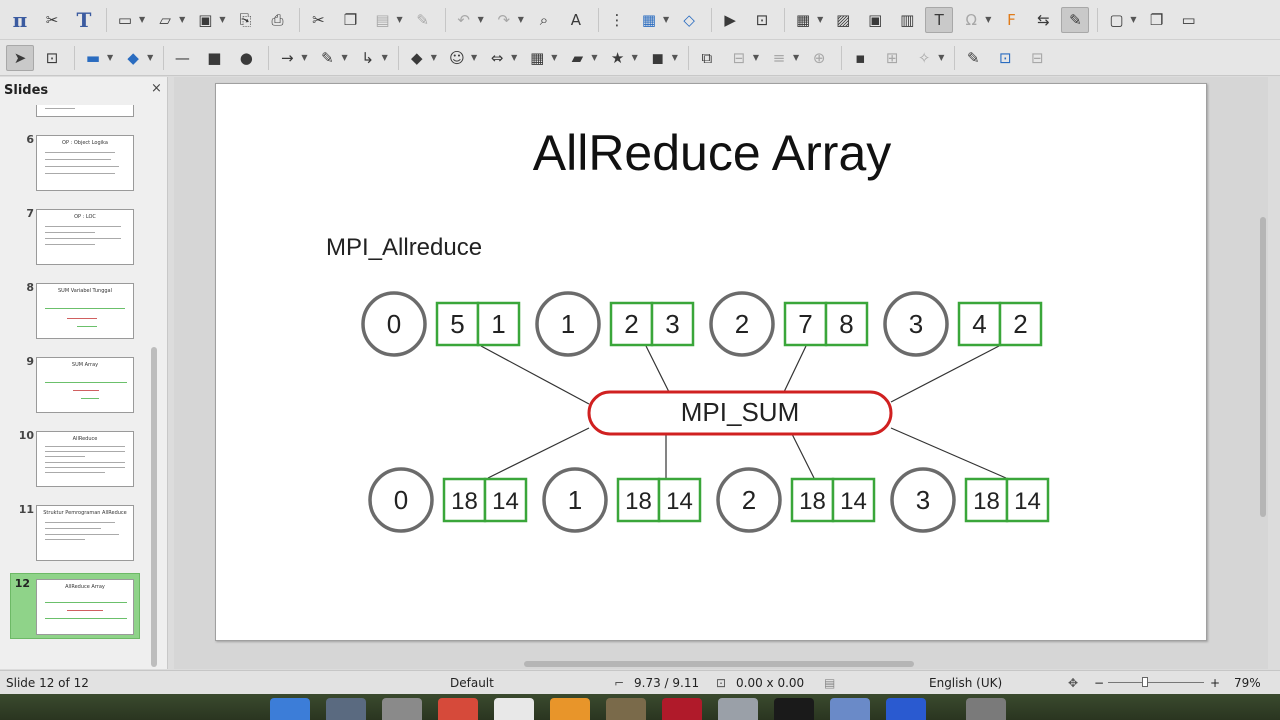  Describe the element at coordinates (497, 58) in the screenshot. I see `block-arrows-icon: ⇔` at that location.